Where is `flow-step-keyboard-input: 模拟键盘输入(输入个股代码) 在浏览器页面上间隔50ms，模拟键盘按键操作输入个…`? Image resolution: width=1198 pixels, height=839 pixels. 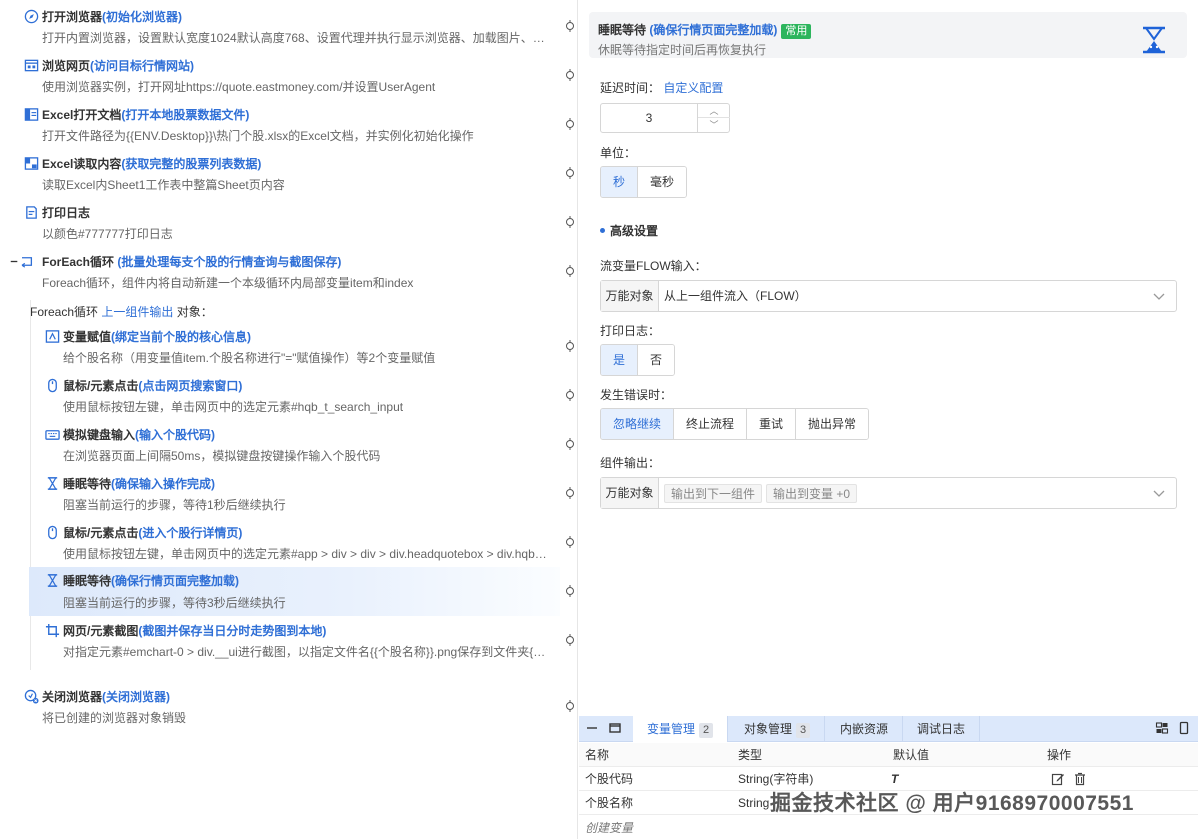 flow-step-keyboard-input: 模拟键盘输入(输入个股代码) 在浏览器页面上间隔50ms，模拟键盘按键操作输入个… is located at coordinates (280, 446).